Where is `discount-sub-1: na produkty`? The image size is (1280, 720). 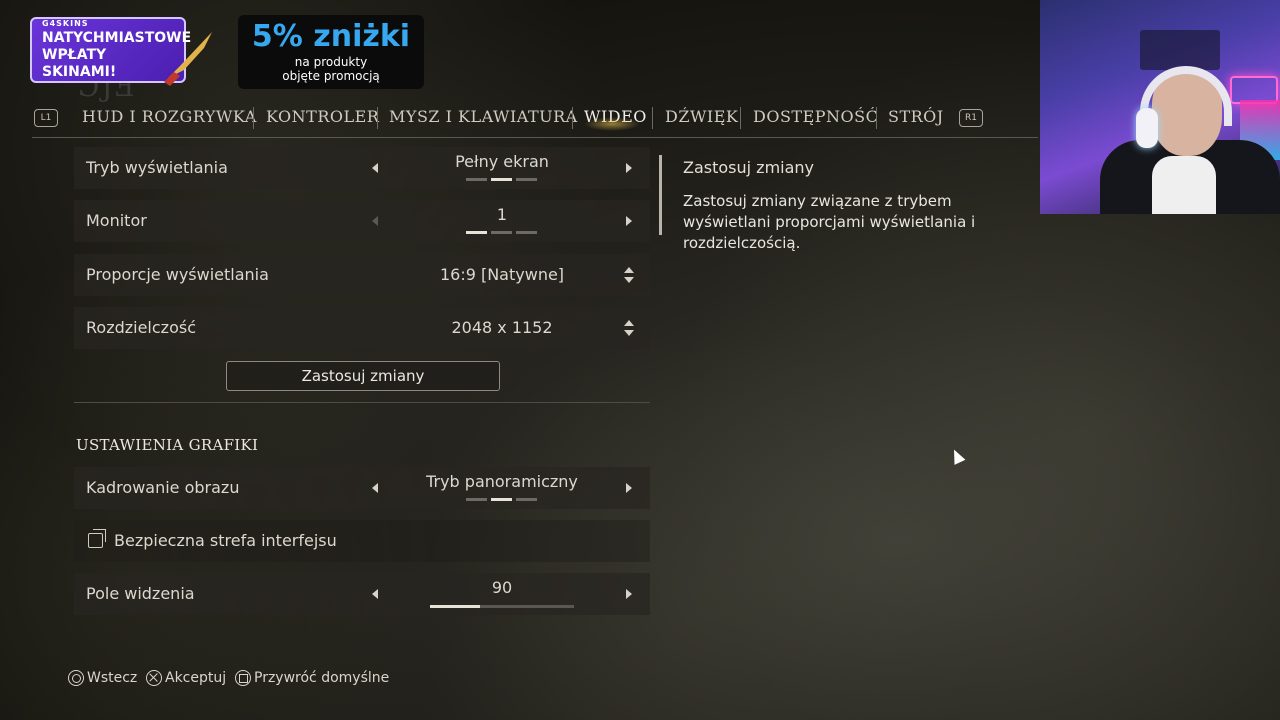 discount-sub-1: na produkty is located at coordinates (331, 62).